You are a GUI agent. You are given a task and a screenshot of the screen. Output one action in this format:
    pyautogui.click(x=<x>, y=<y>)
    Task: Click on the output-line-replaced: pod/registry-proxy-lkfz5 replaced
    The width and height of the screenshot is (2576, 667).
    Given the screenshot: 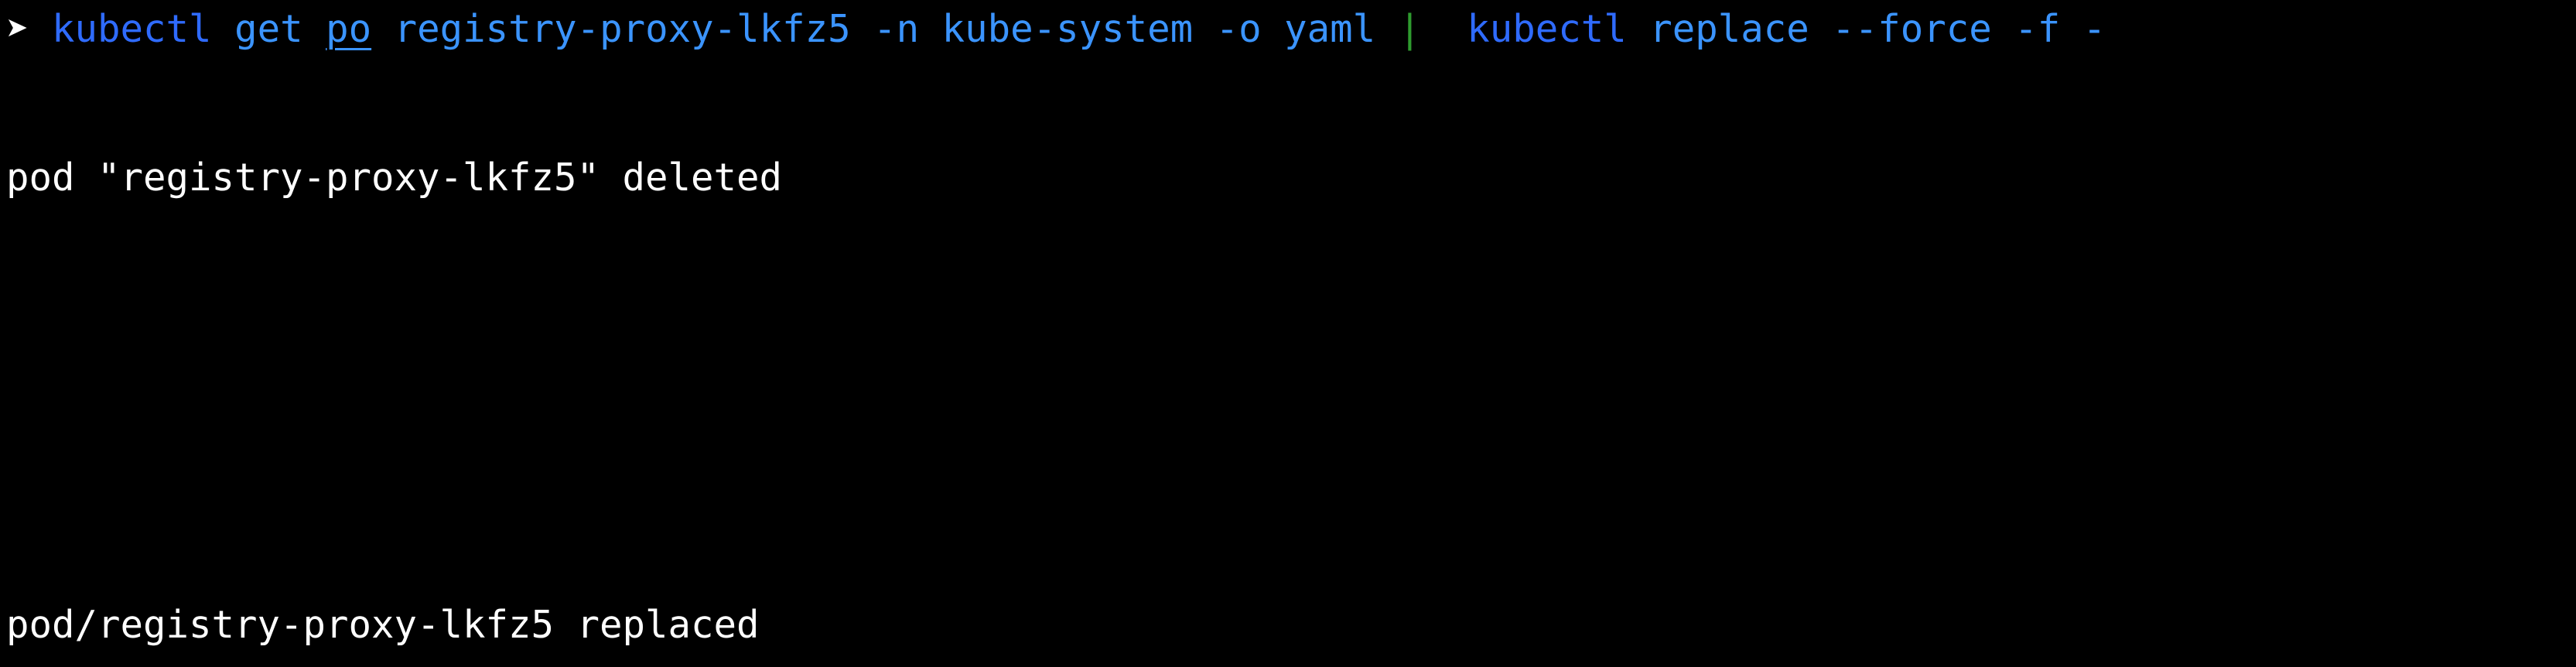 What is the action you would take?
    pyautogui.click(x=383, y=625)
    